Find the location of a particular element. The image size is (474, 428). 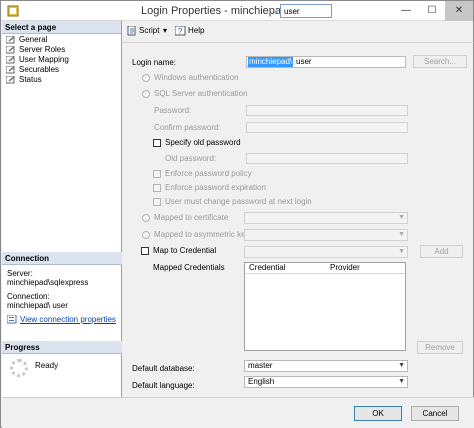

old-password-input is located at coordinates (327, 158).